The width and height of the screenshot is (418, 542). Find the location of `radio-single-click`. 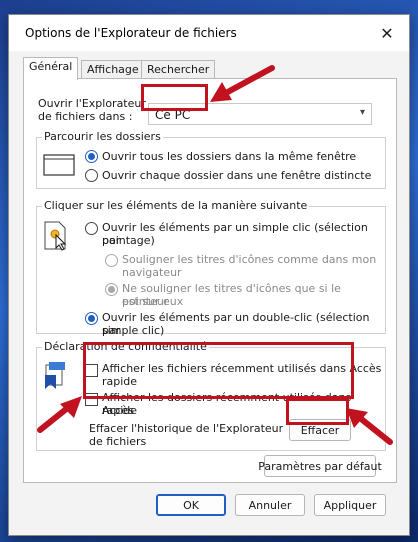

radio-single-click is located at coordinates (91, 228).